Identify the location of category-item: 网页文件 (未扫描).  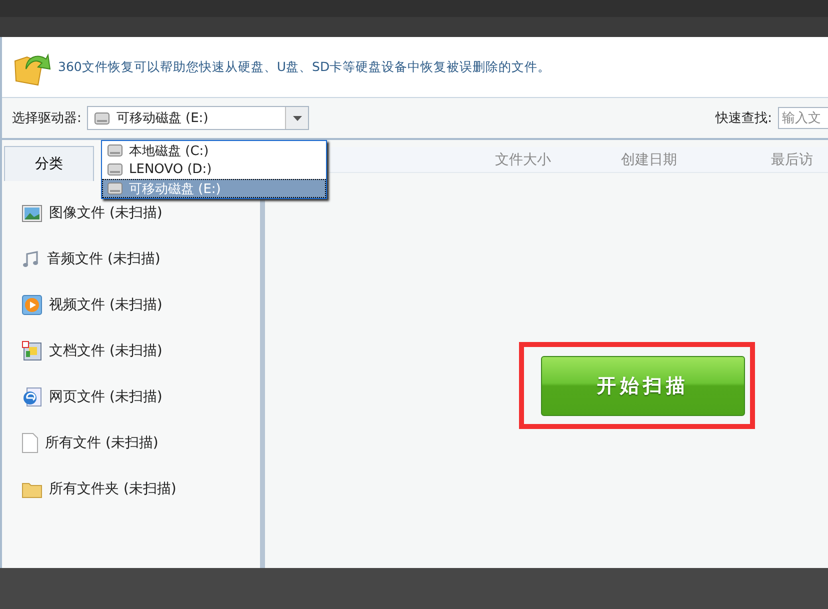
(105, 397).